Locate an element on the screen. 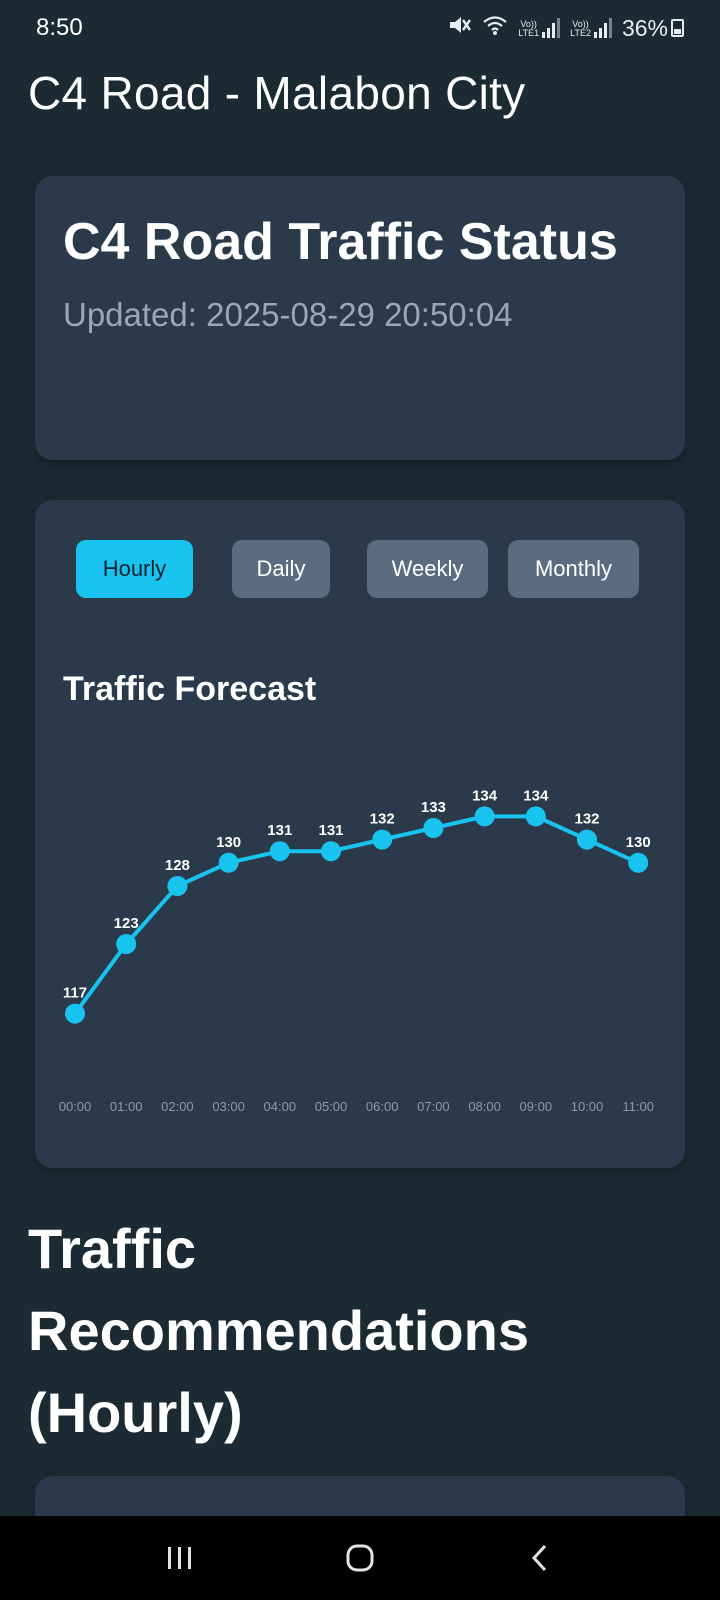 The image size is (720, 1600). x-tick-label: 06:00 is located at coordinates (382, 1106).